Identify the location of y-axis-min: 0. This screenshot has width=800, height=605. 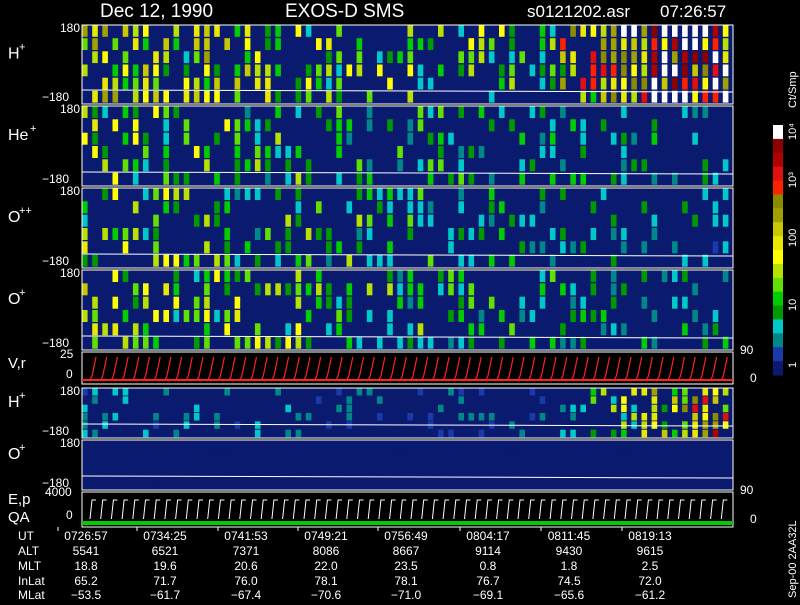
(69, 374).